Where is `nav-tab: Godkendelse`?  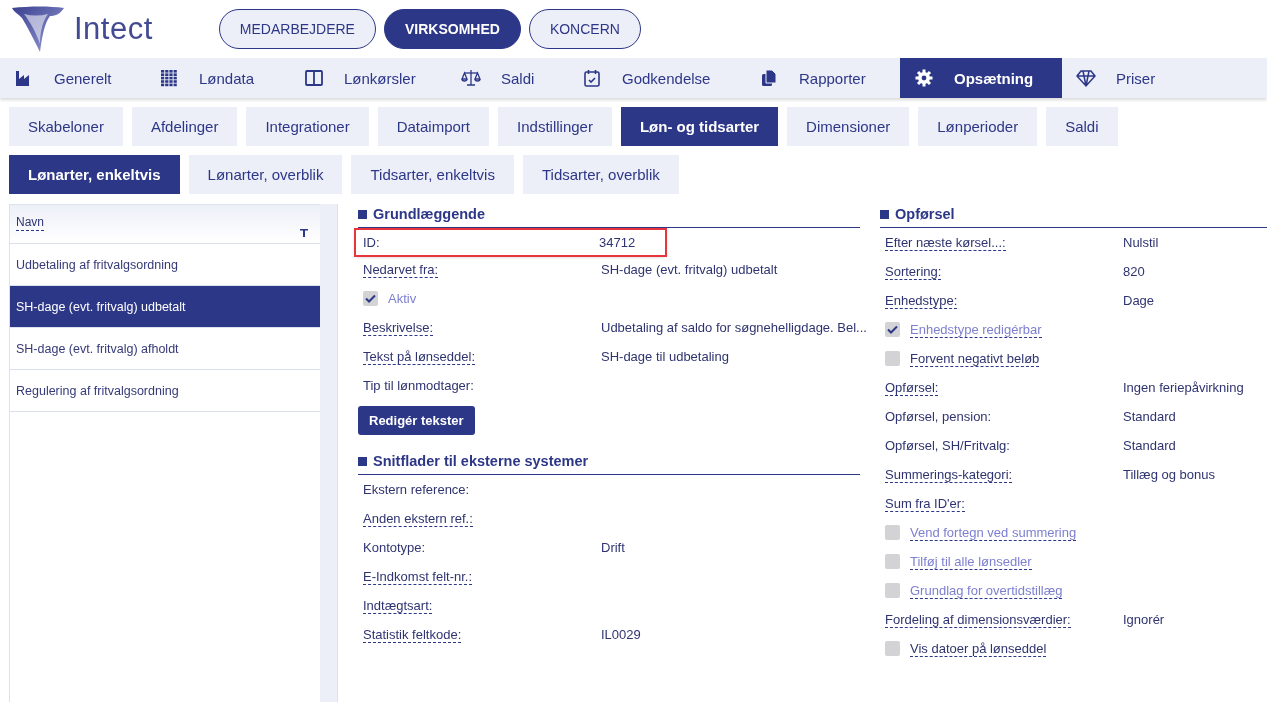 nav-tab: Godkendelse is located at coordinates (656, 78).